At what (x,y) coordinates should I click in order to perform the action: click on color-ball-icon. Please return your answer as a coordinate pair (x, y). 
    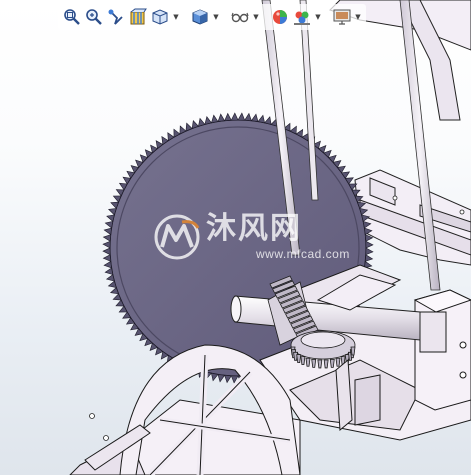
    Looking at the image, I should click on (280, 17).